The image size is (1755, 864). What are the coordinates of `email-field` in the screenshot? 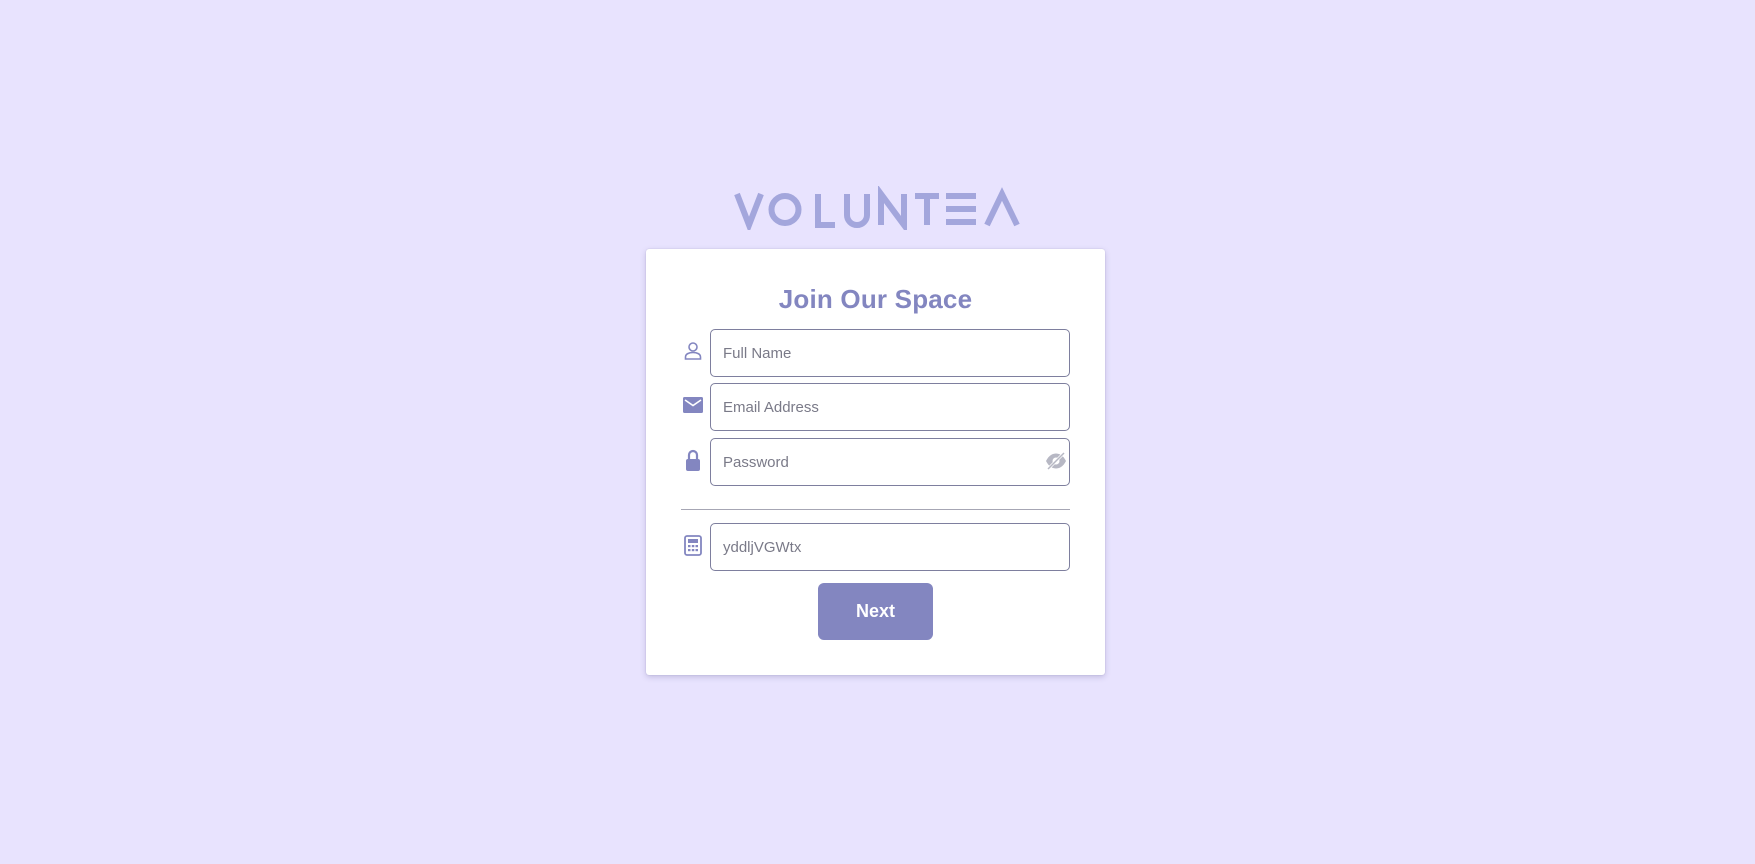 It's located at (890, 407).